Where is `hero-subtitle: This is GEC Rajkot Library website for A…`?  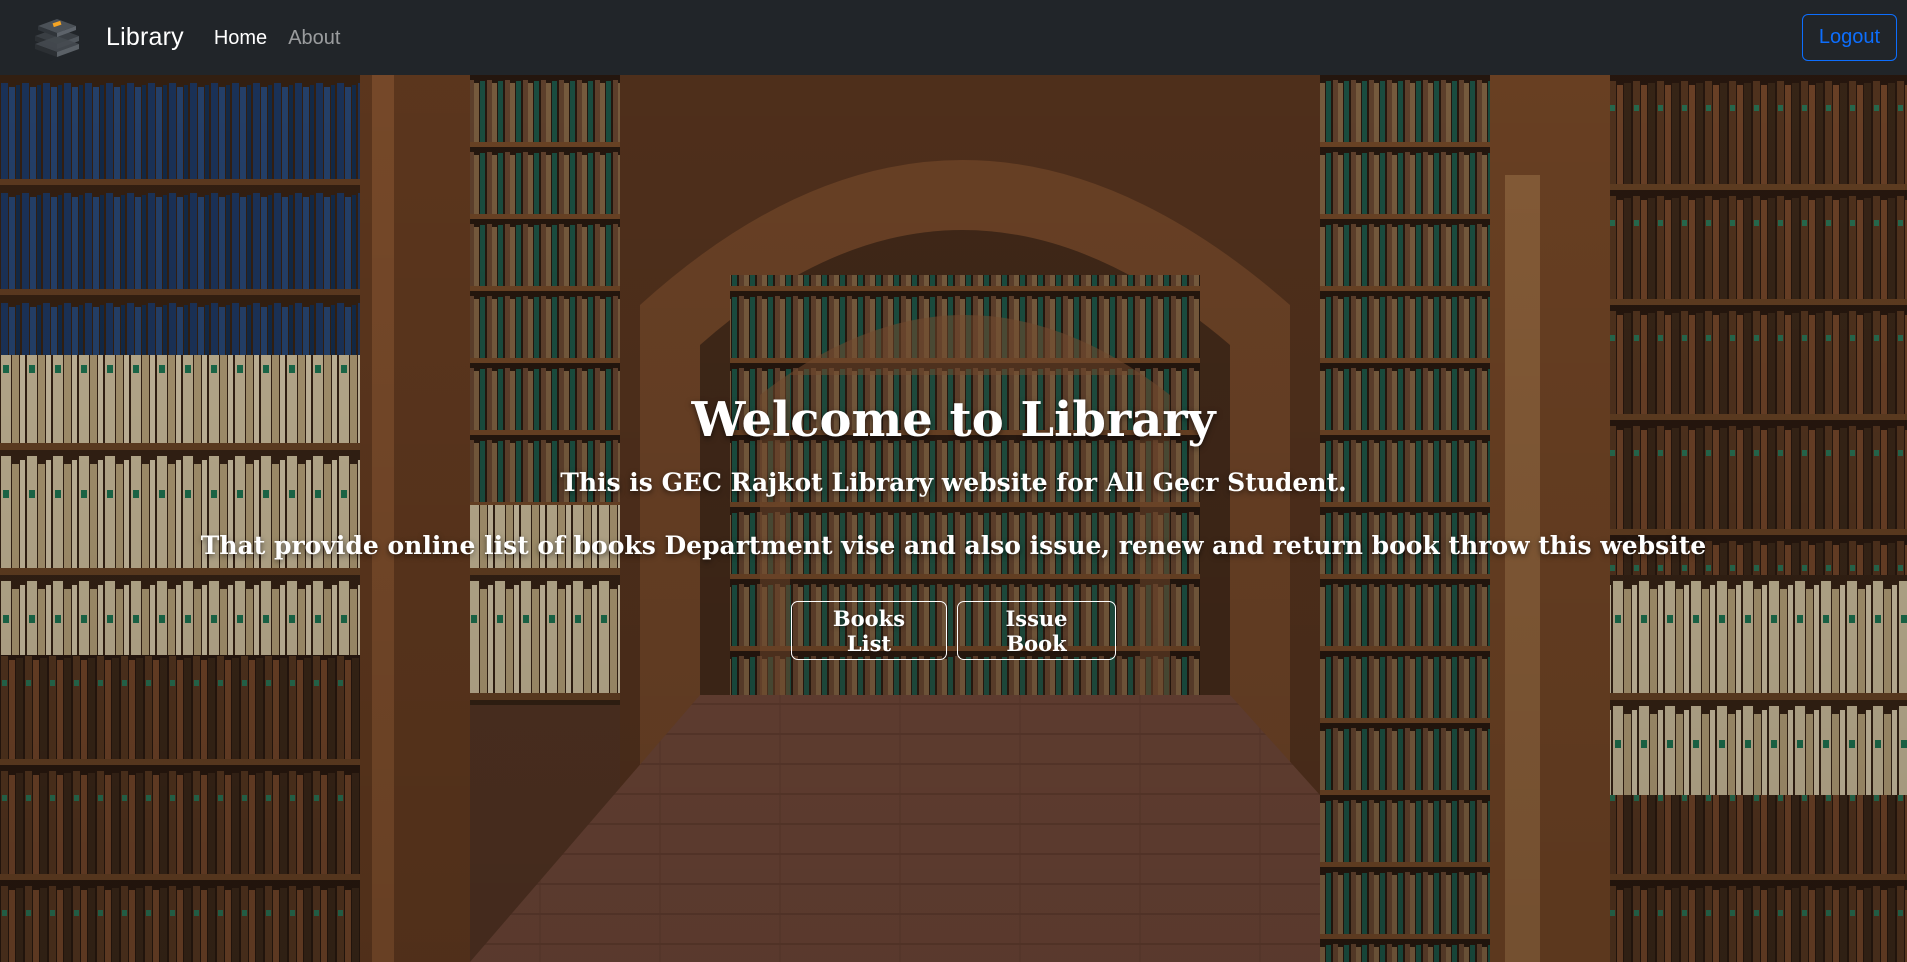 hero-subtitle: This is GEC Rajkot Library website for A… is located at coordinates (953, 482).